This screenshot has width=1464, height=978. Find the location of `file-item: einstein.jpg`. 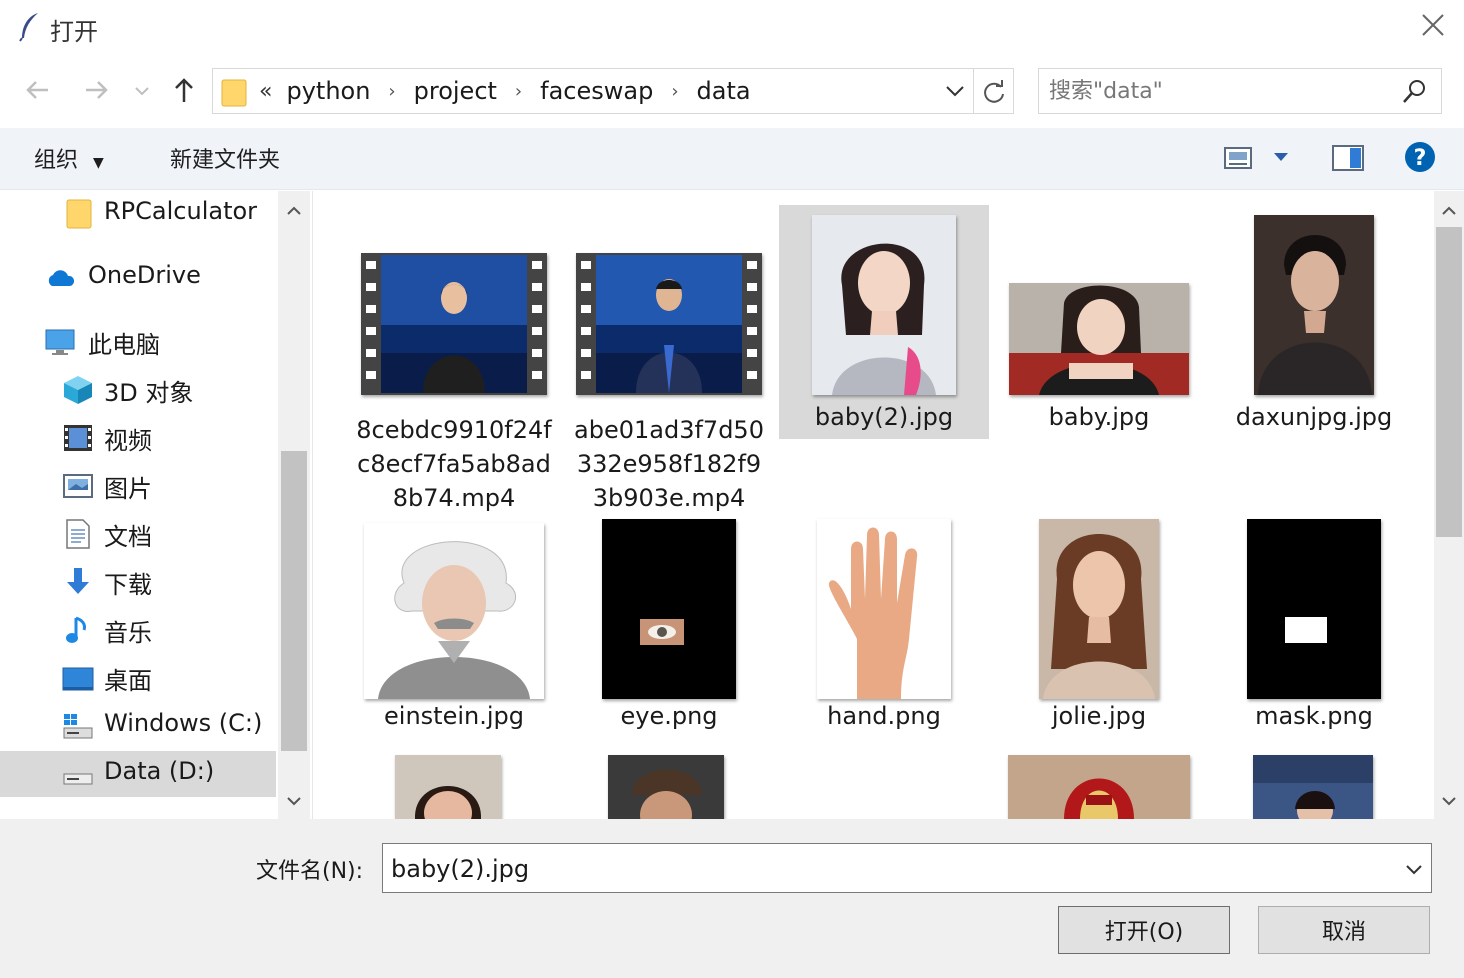

file-item: einstein.jpg is located at coordinates (454, 630).